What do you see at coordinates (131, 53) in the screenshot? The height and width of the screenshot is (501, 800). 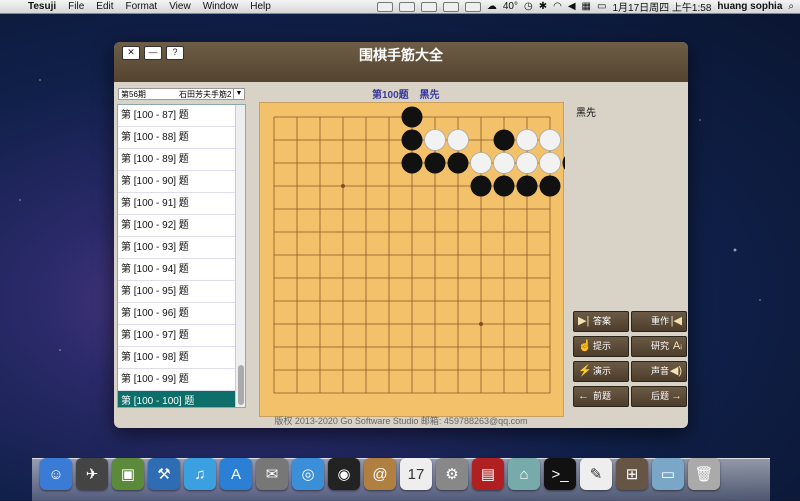 I see `close-button: ✕` at bounding box center [131, 53].